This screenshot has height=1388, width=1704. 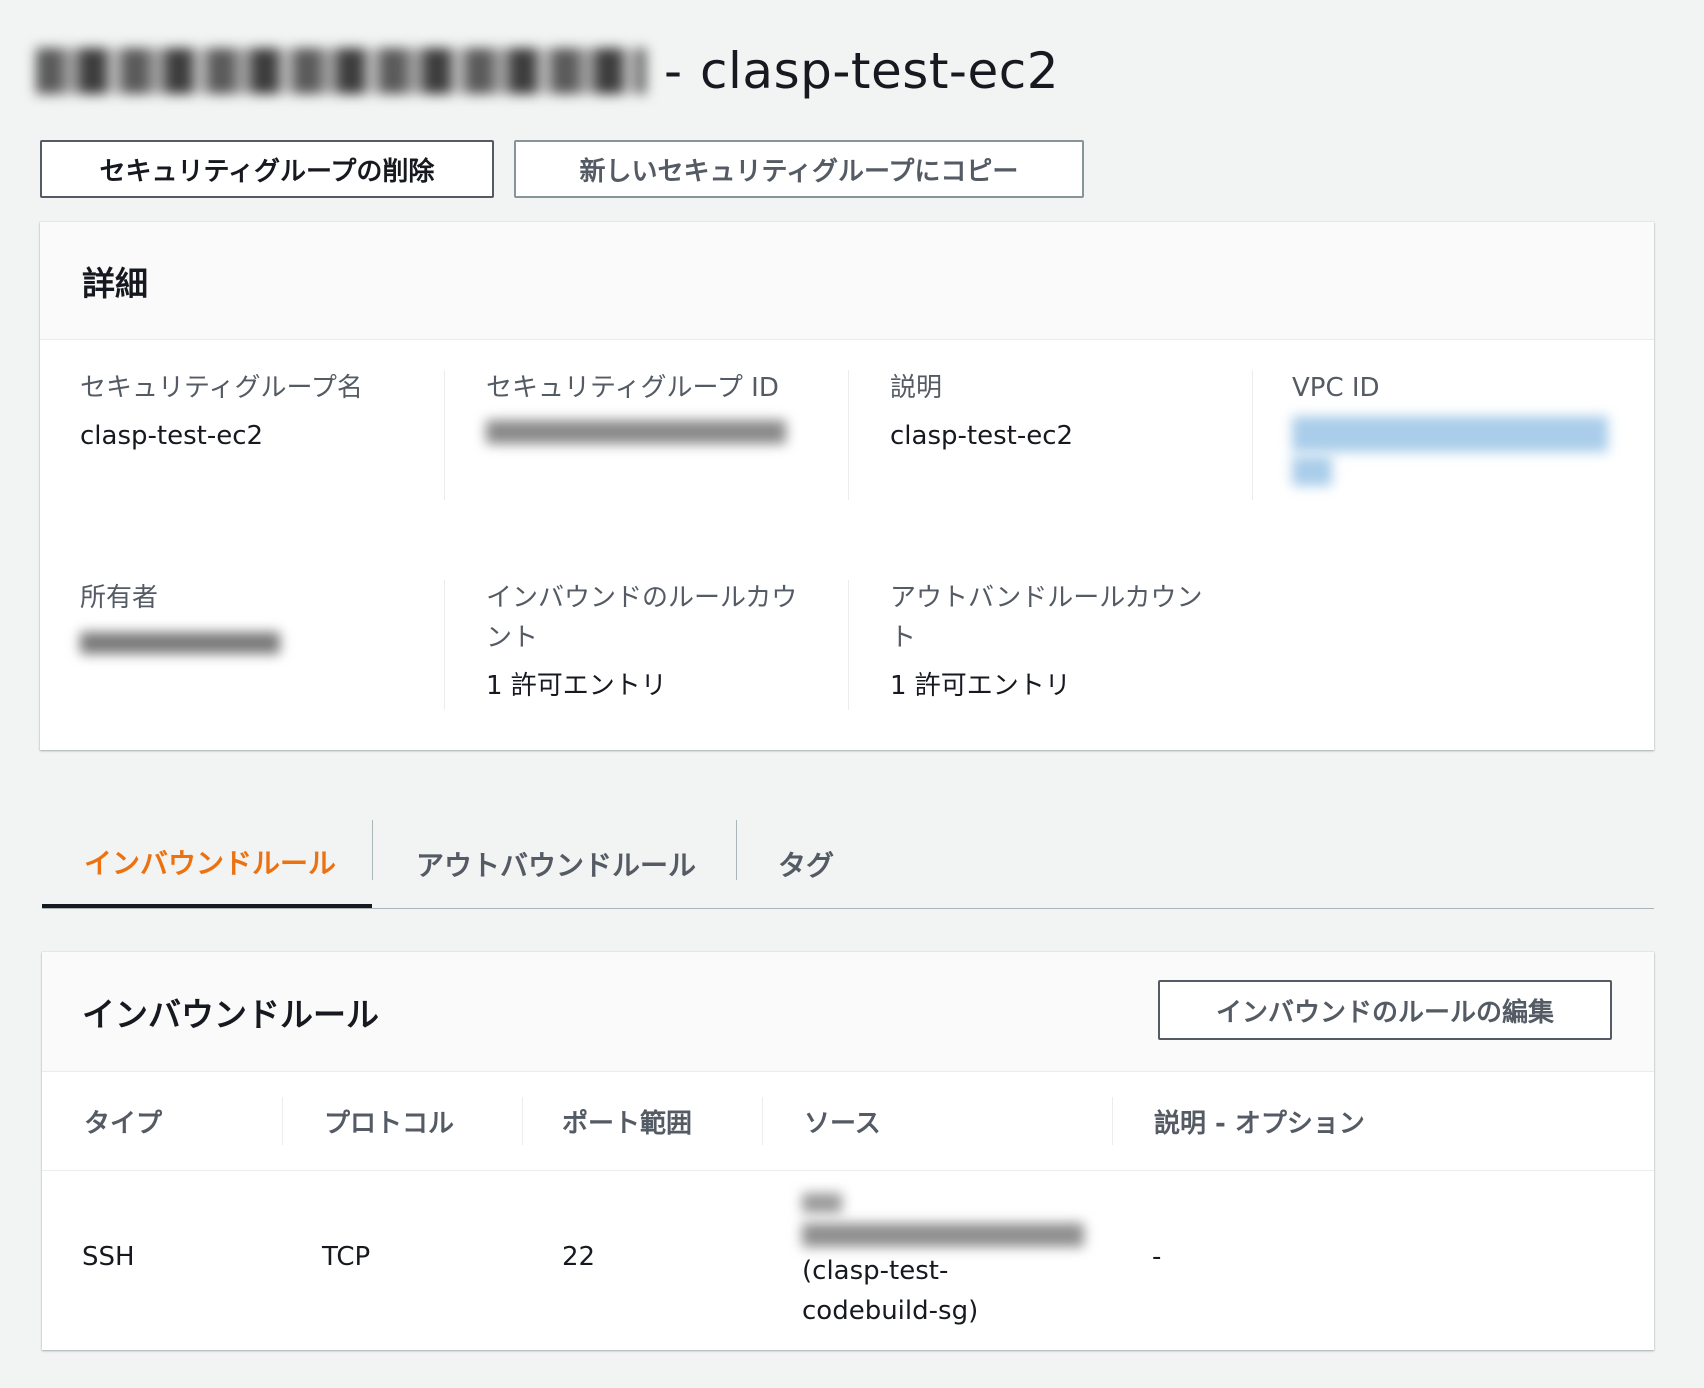 What do you see at coordinates (1312, 471) in the screenshot?
I see `redacted-vpc-id-link-line2` at bounding box center [1312, 471].